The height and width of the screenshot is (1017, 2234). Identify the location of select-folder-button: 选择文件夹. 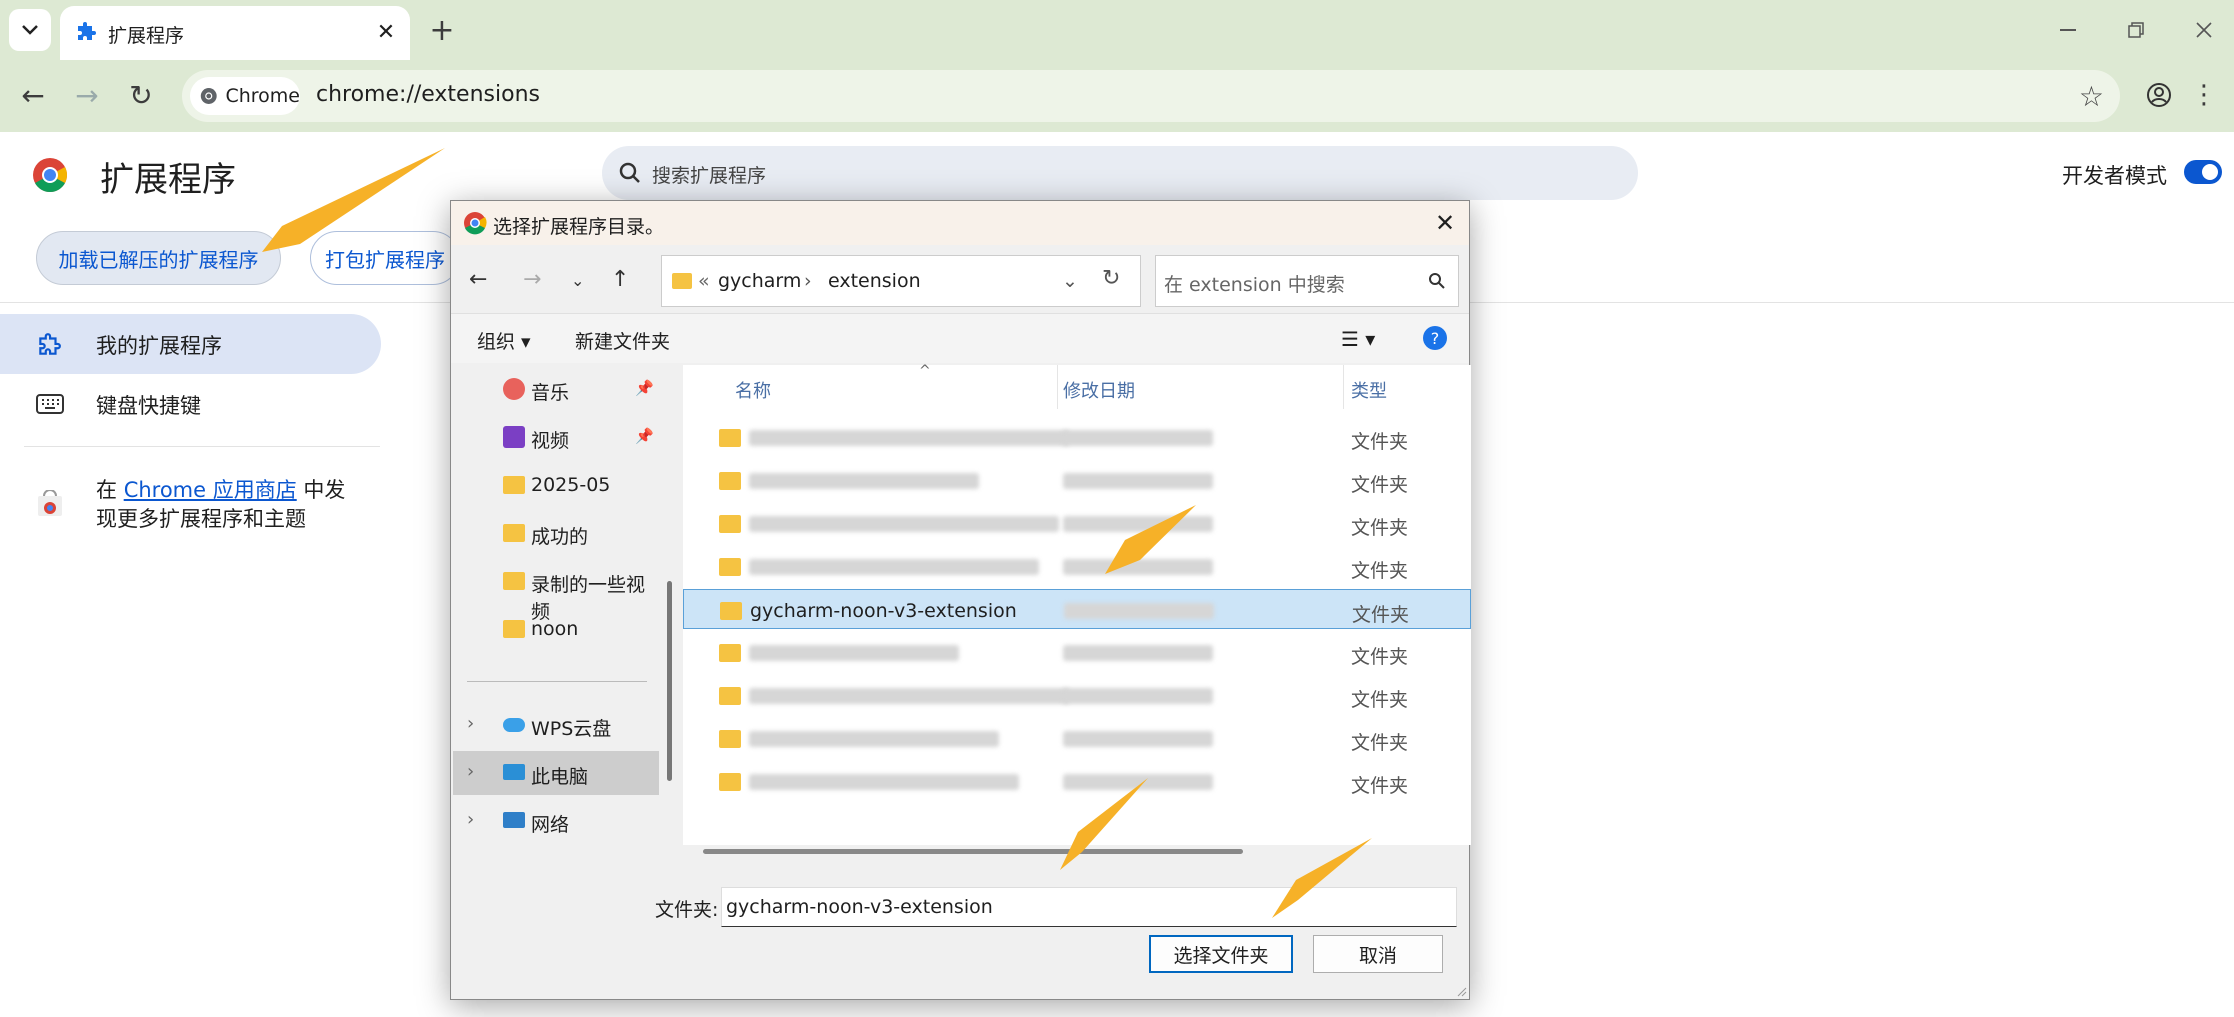
(1221, 954).